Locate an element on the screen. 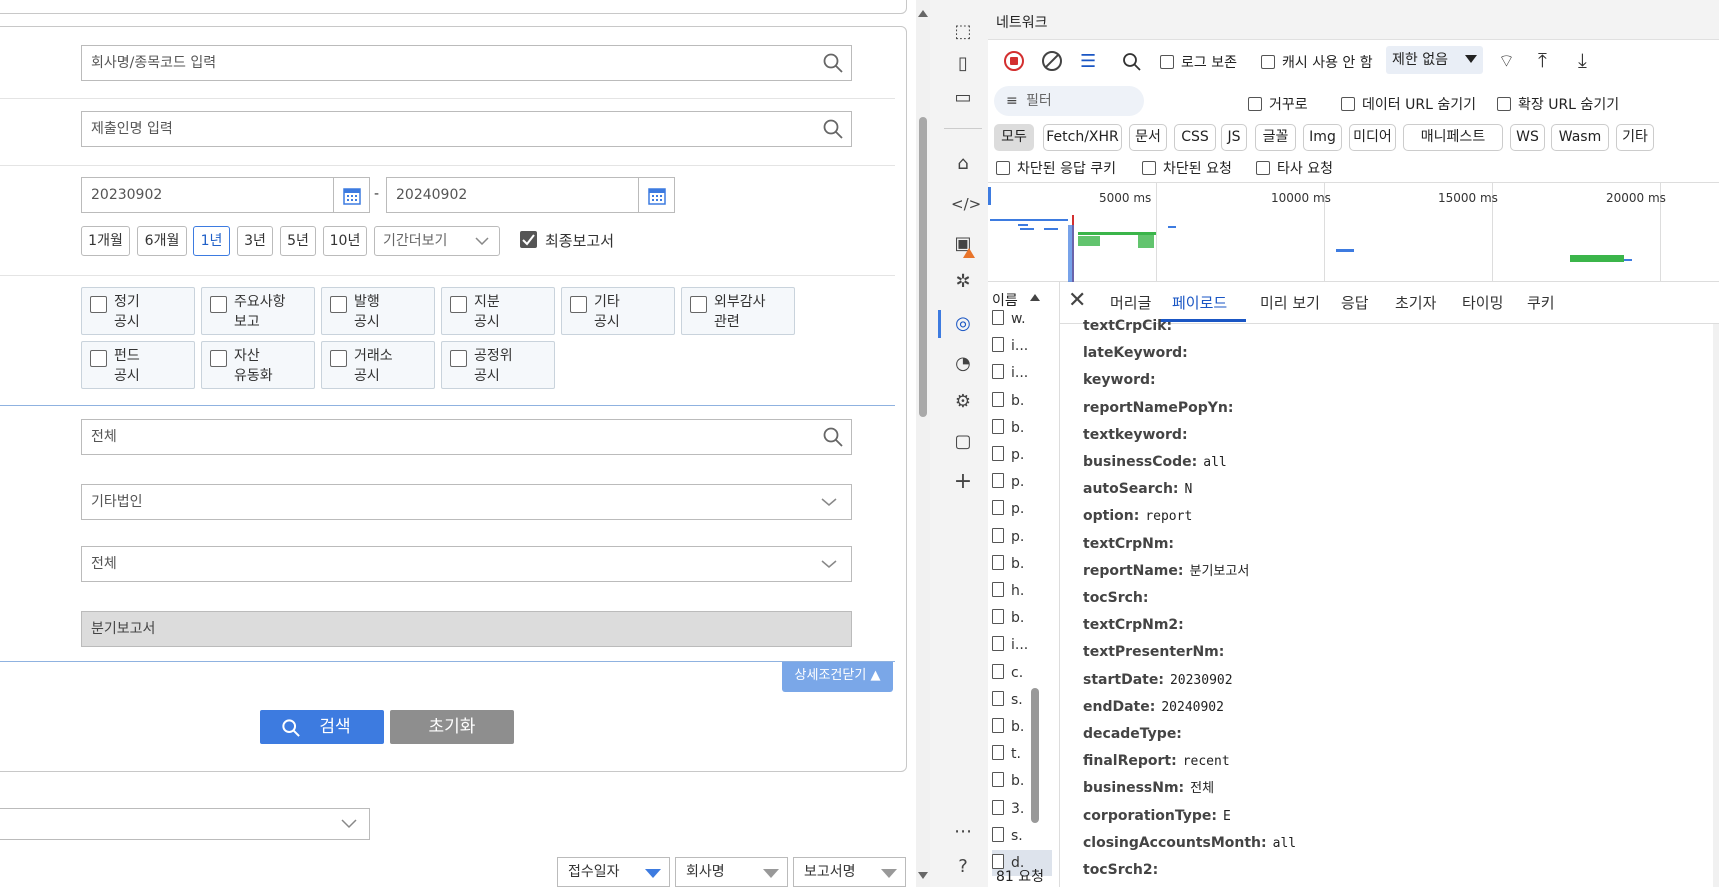 The height and width of the screenshot is (887, 1719). sort-company-button: 회사명 is located at coordinates (731, 872).